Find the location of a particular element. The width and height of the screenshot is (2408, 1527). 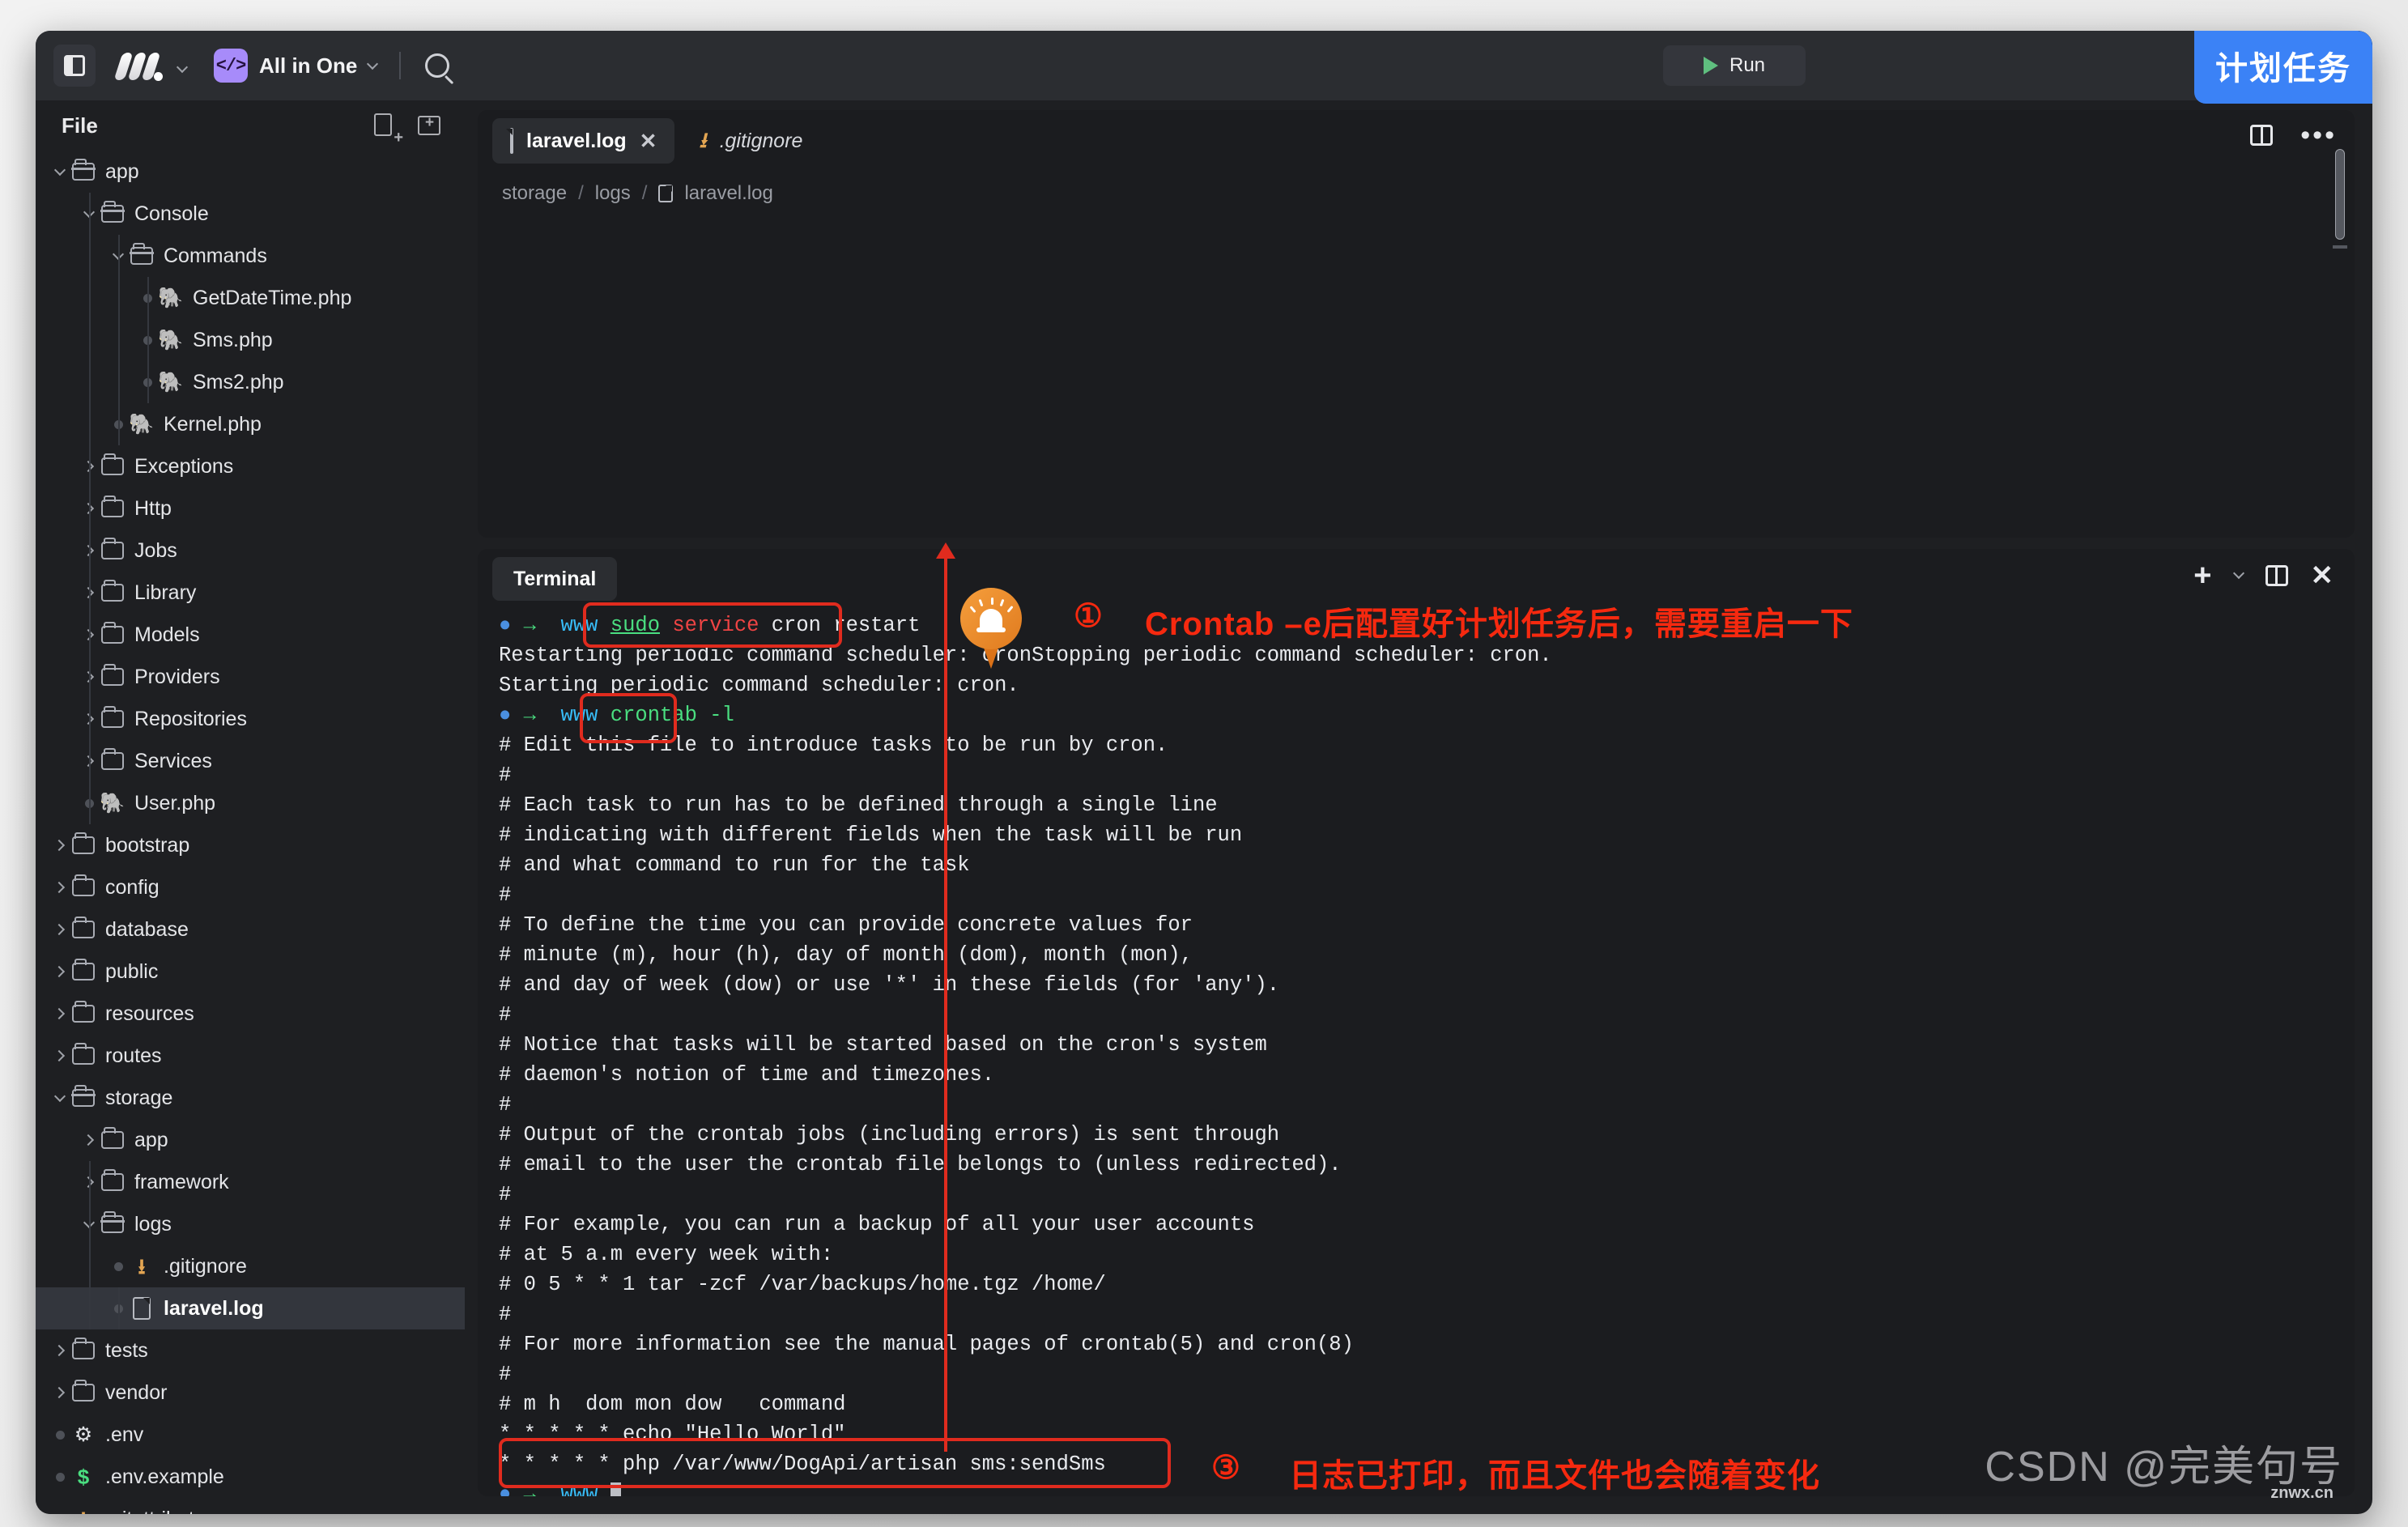

tree-item: 🐘 Sms.php is located at coordinates (250, 340).